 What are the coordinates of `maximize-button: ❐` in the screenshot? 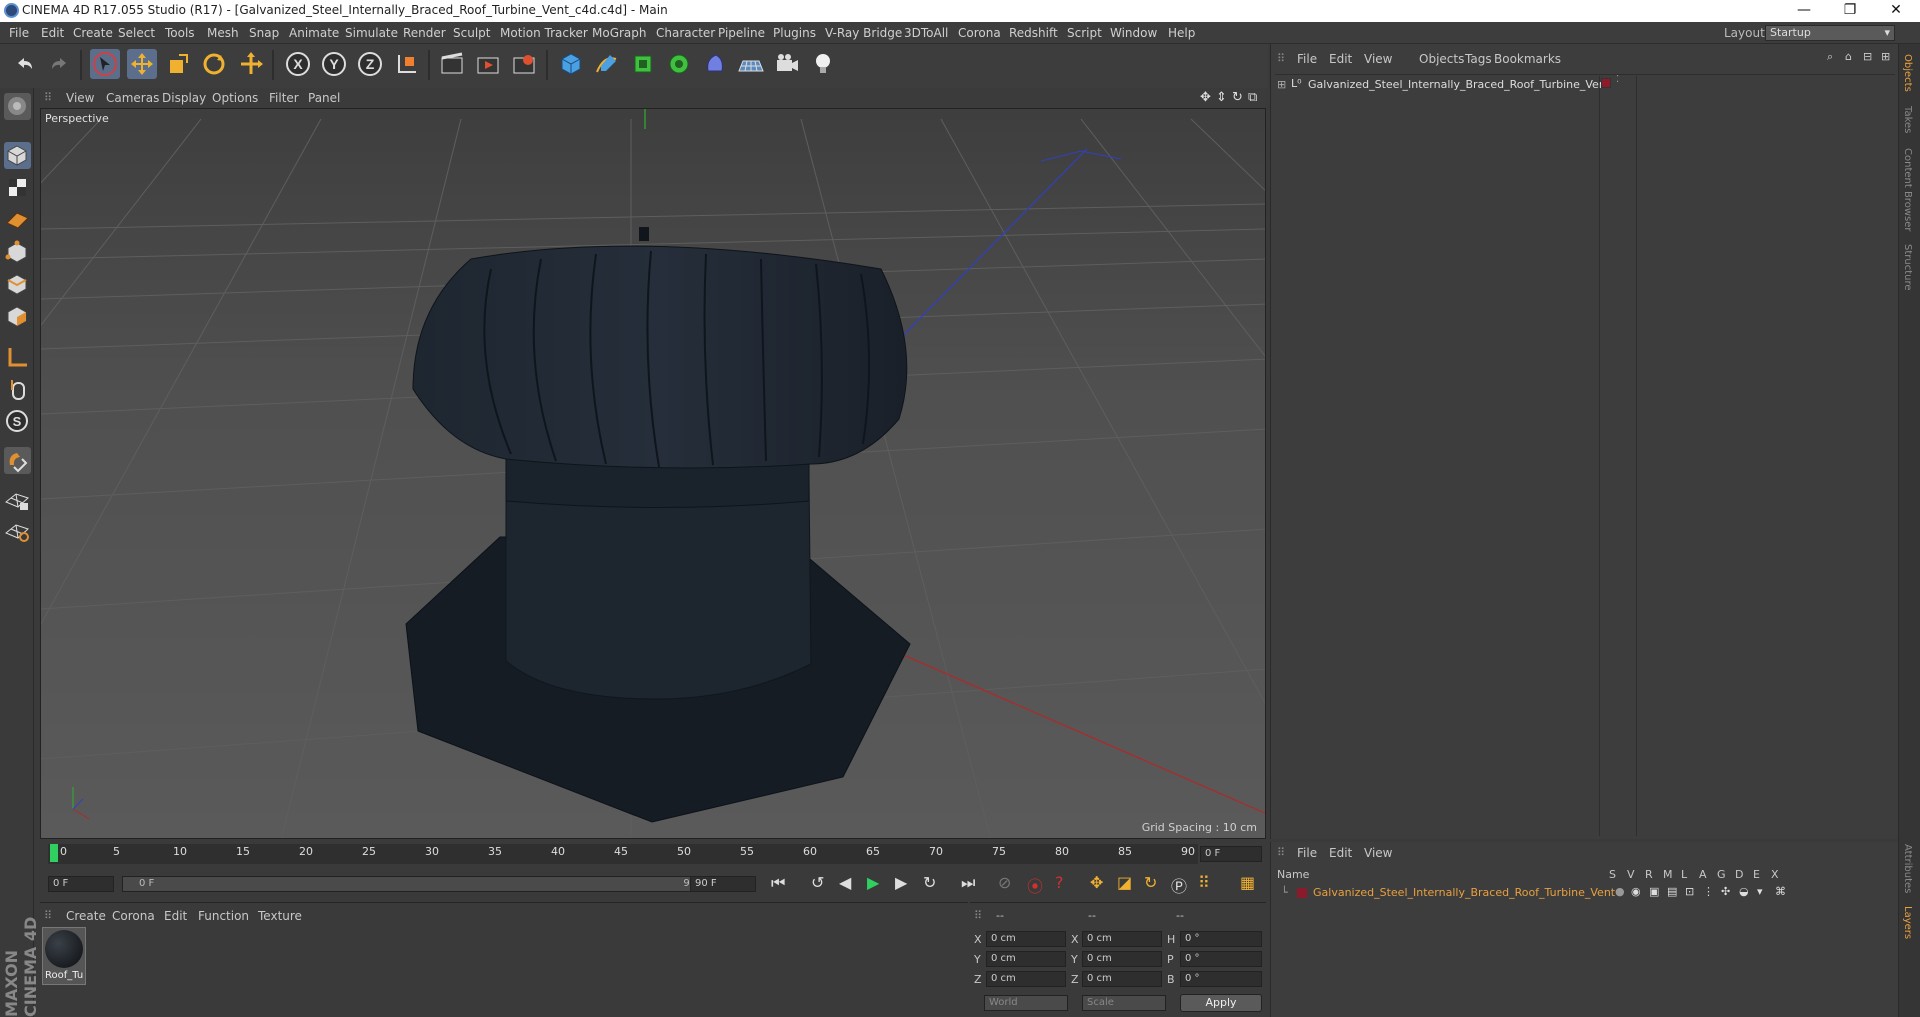 It's located at (1850, 11).